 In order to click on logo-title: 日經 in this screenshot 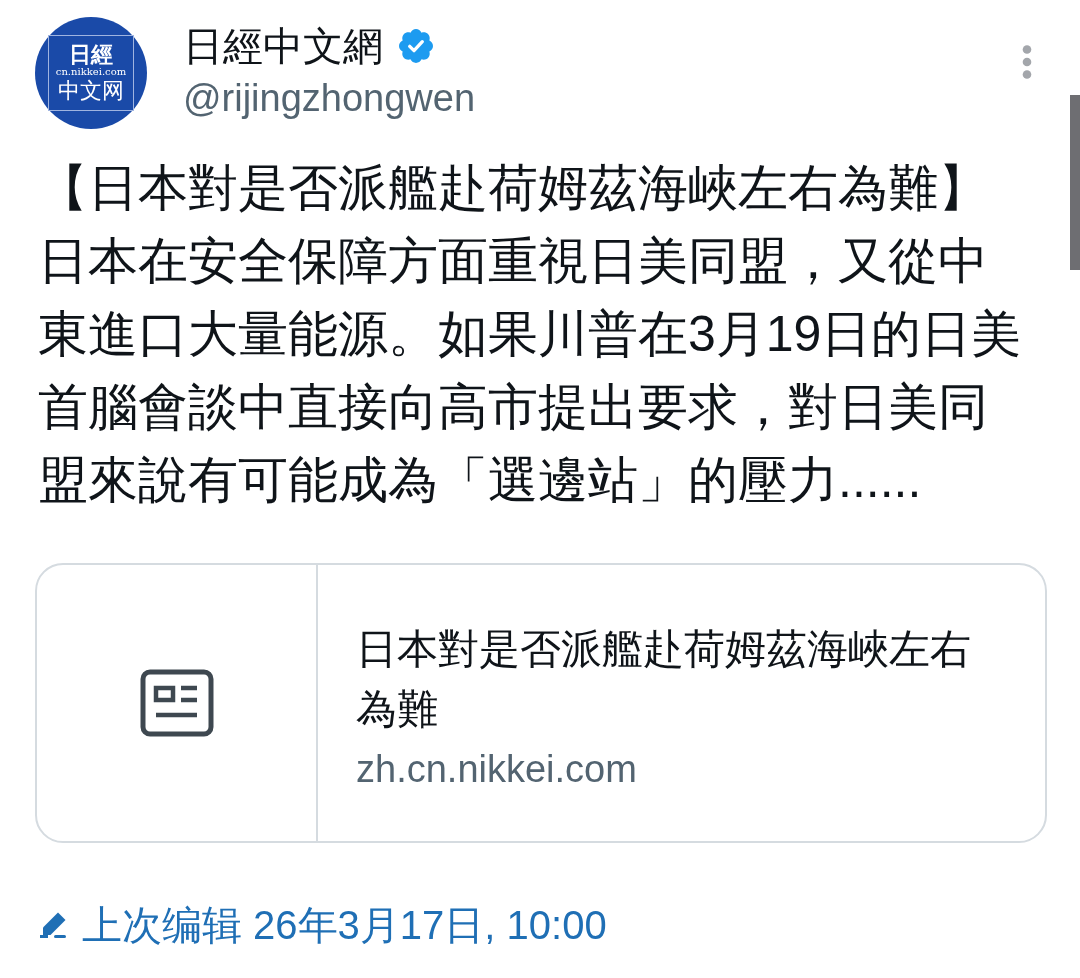, I will do `click(91, 54)`.